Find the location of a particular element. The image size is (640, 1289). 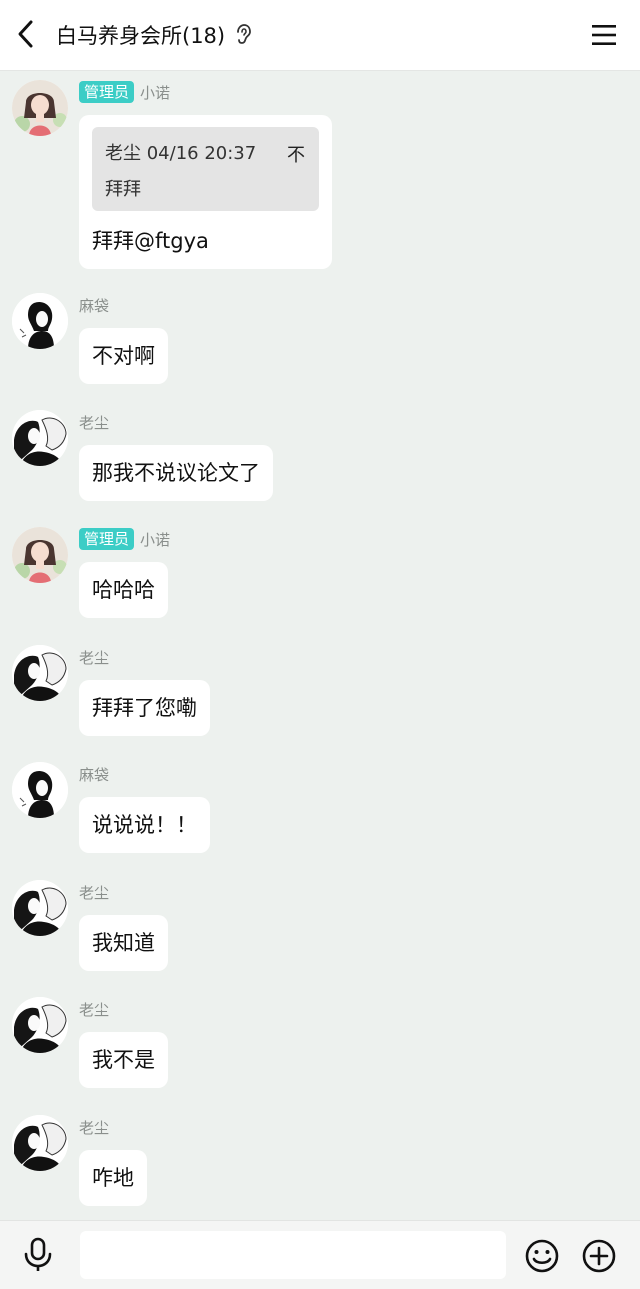

chat-title: 白马养身会所(18) is located at coordinates (141, 36).